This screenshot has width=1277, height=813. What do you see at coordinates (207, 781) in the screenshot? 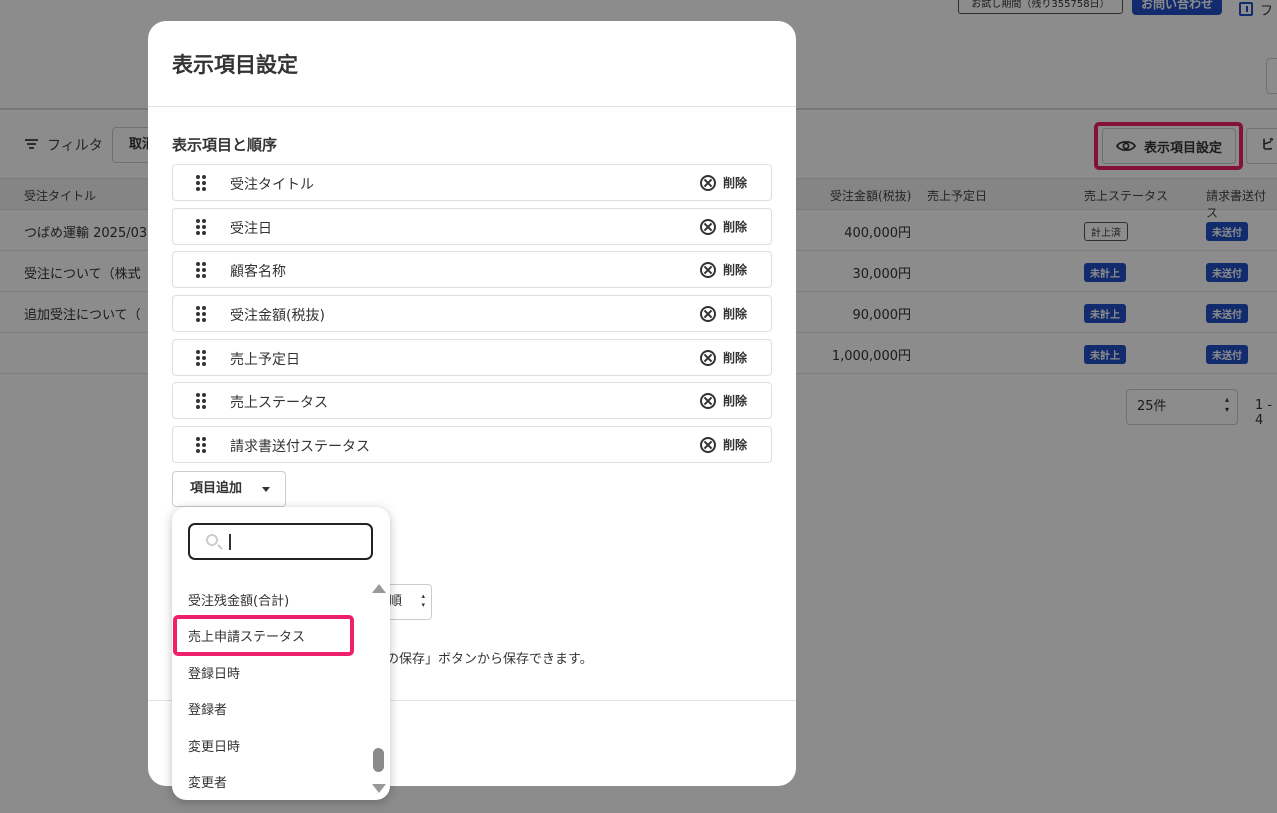
I see `dropdown-option: 変更者` at bounding box center [207, 781].